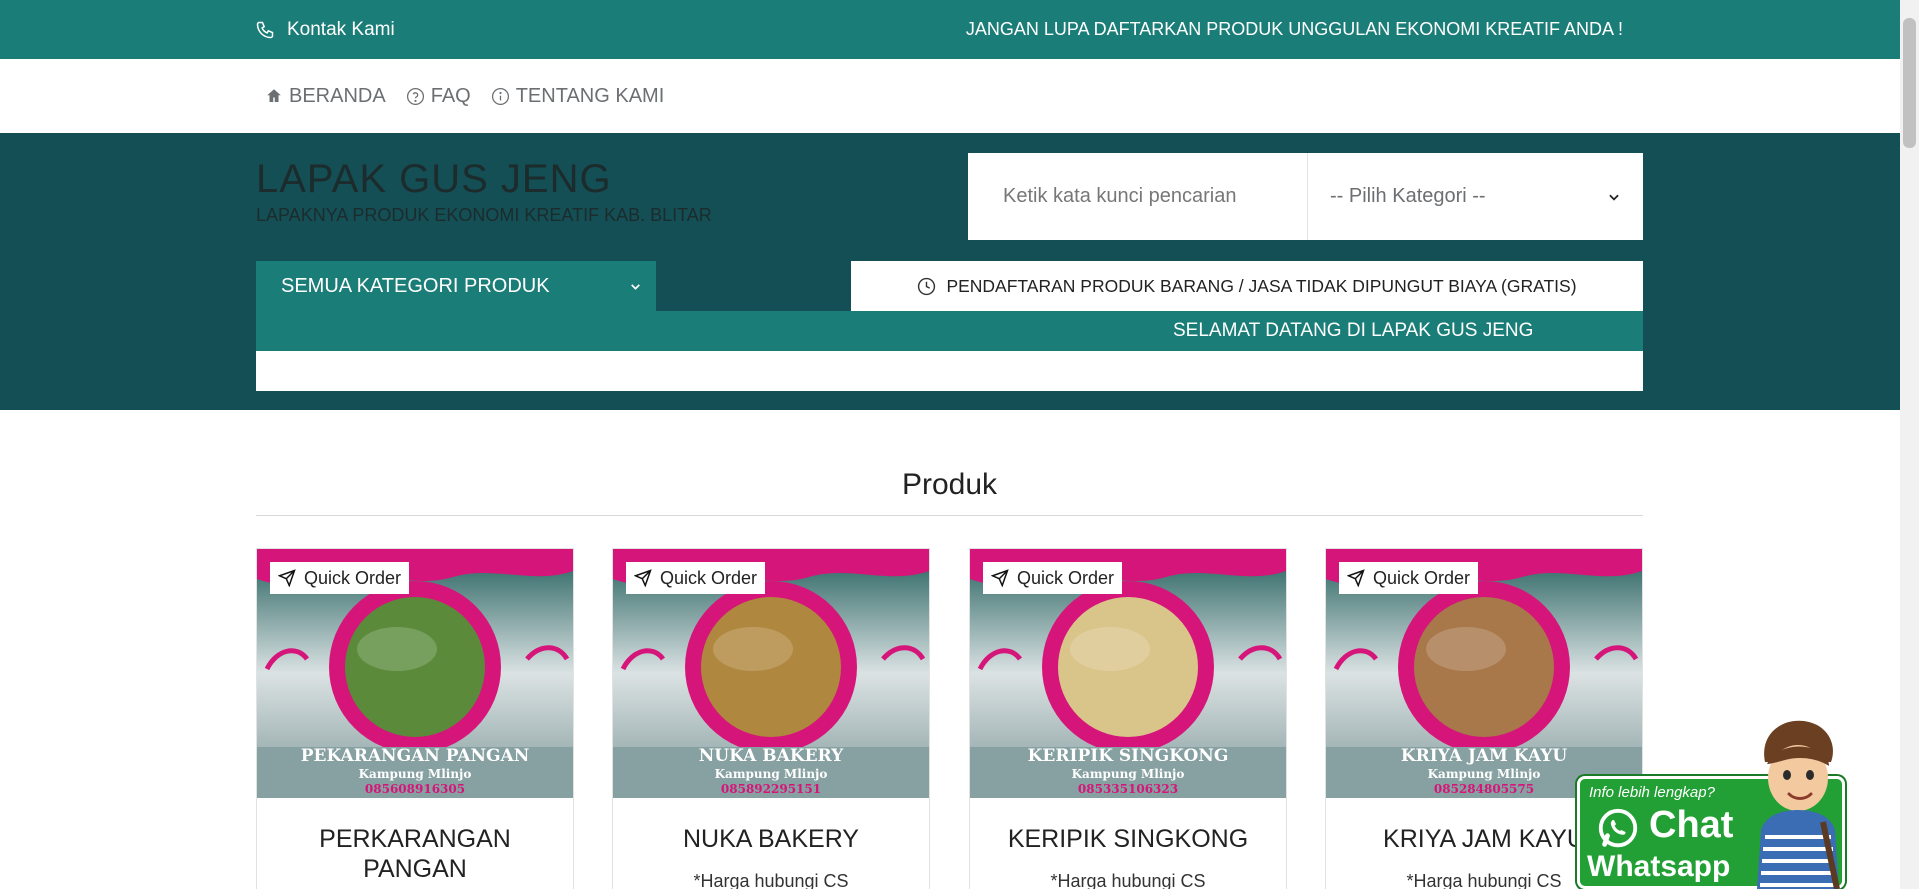 The image size is (1919, 889). I want to click on banner-product-phone: 085608916305, so click(415, 789).